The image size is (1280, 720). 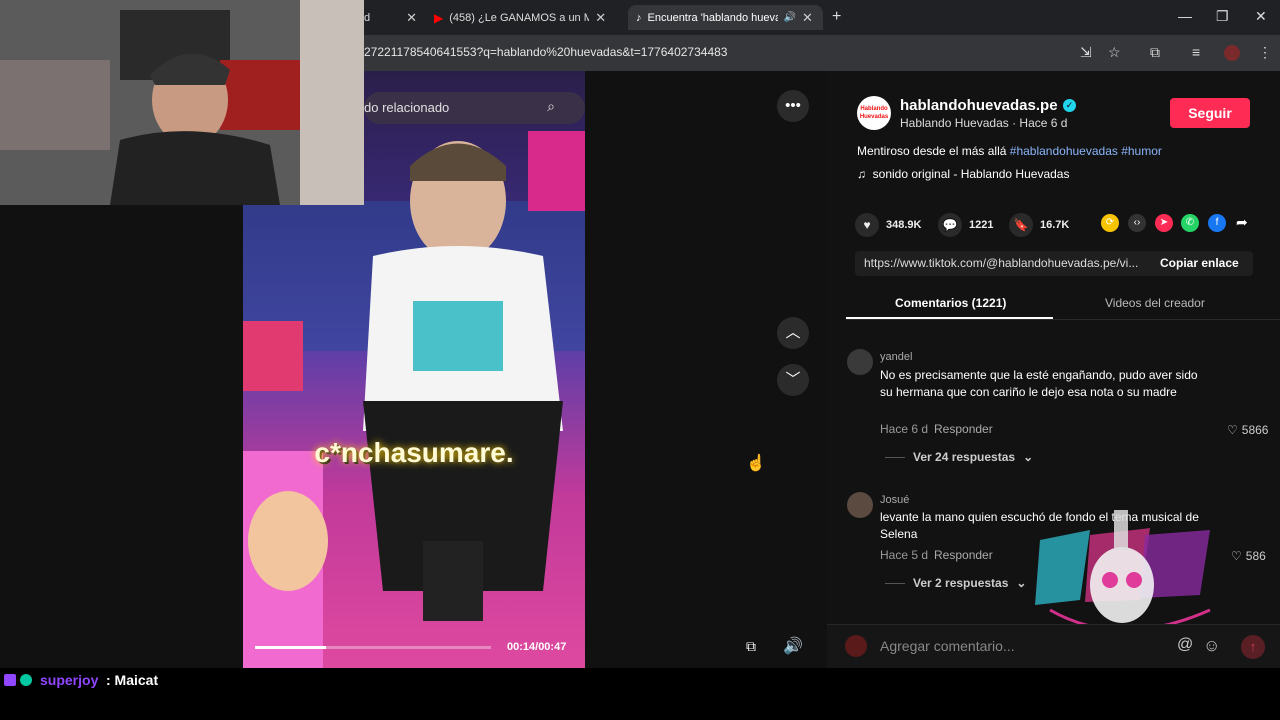 What do you see at coordinates (519, 17) in the screenshot?
I see `tab-label: (458) ¿Le GANAMOS a un MILA` at bounding box center [519, 17].